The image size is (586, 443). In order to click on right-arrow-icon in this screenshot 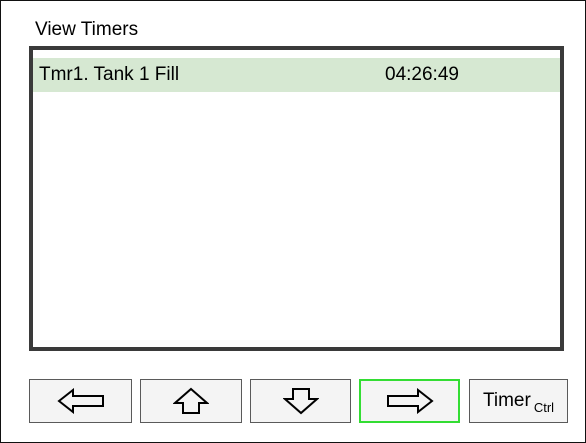, I will do `click(410, 401)`.